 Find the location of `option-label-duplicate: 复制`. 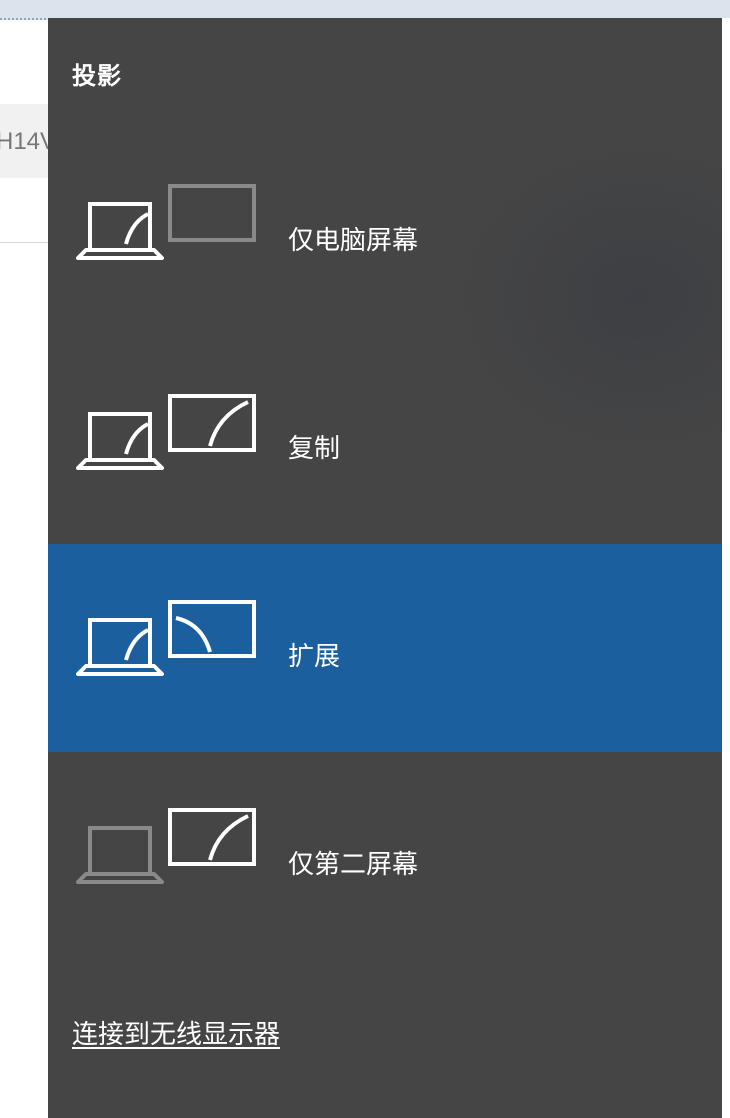

option-label-duplicate: 复制 is located at coordinates (314, 449).